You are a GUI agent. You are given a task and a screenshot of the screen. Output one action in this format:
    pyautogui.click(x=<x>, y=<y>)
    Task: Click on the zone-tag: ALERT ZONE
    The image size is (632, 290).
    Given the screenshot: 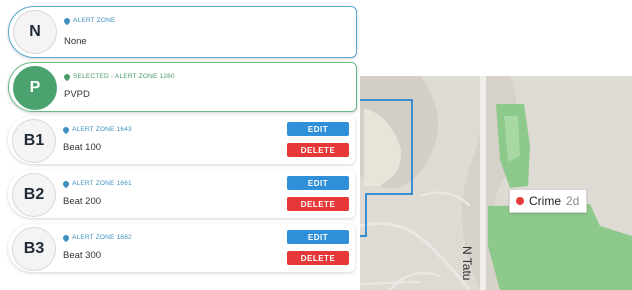 What is the action you would take?
    pyautogui.click(x=89, y=20)
    